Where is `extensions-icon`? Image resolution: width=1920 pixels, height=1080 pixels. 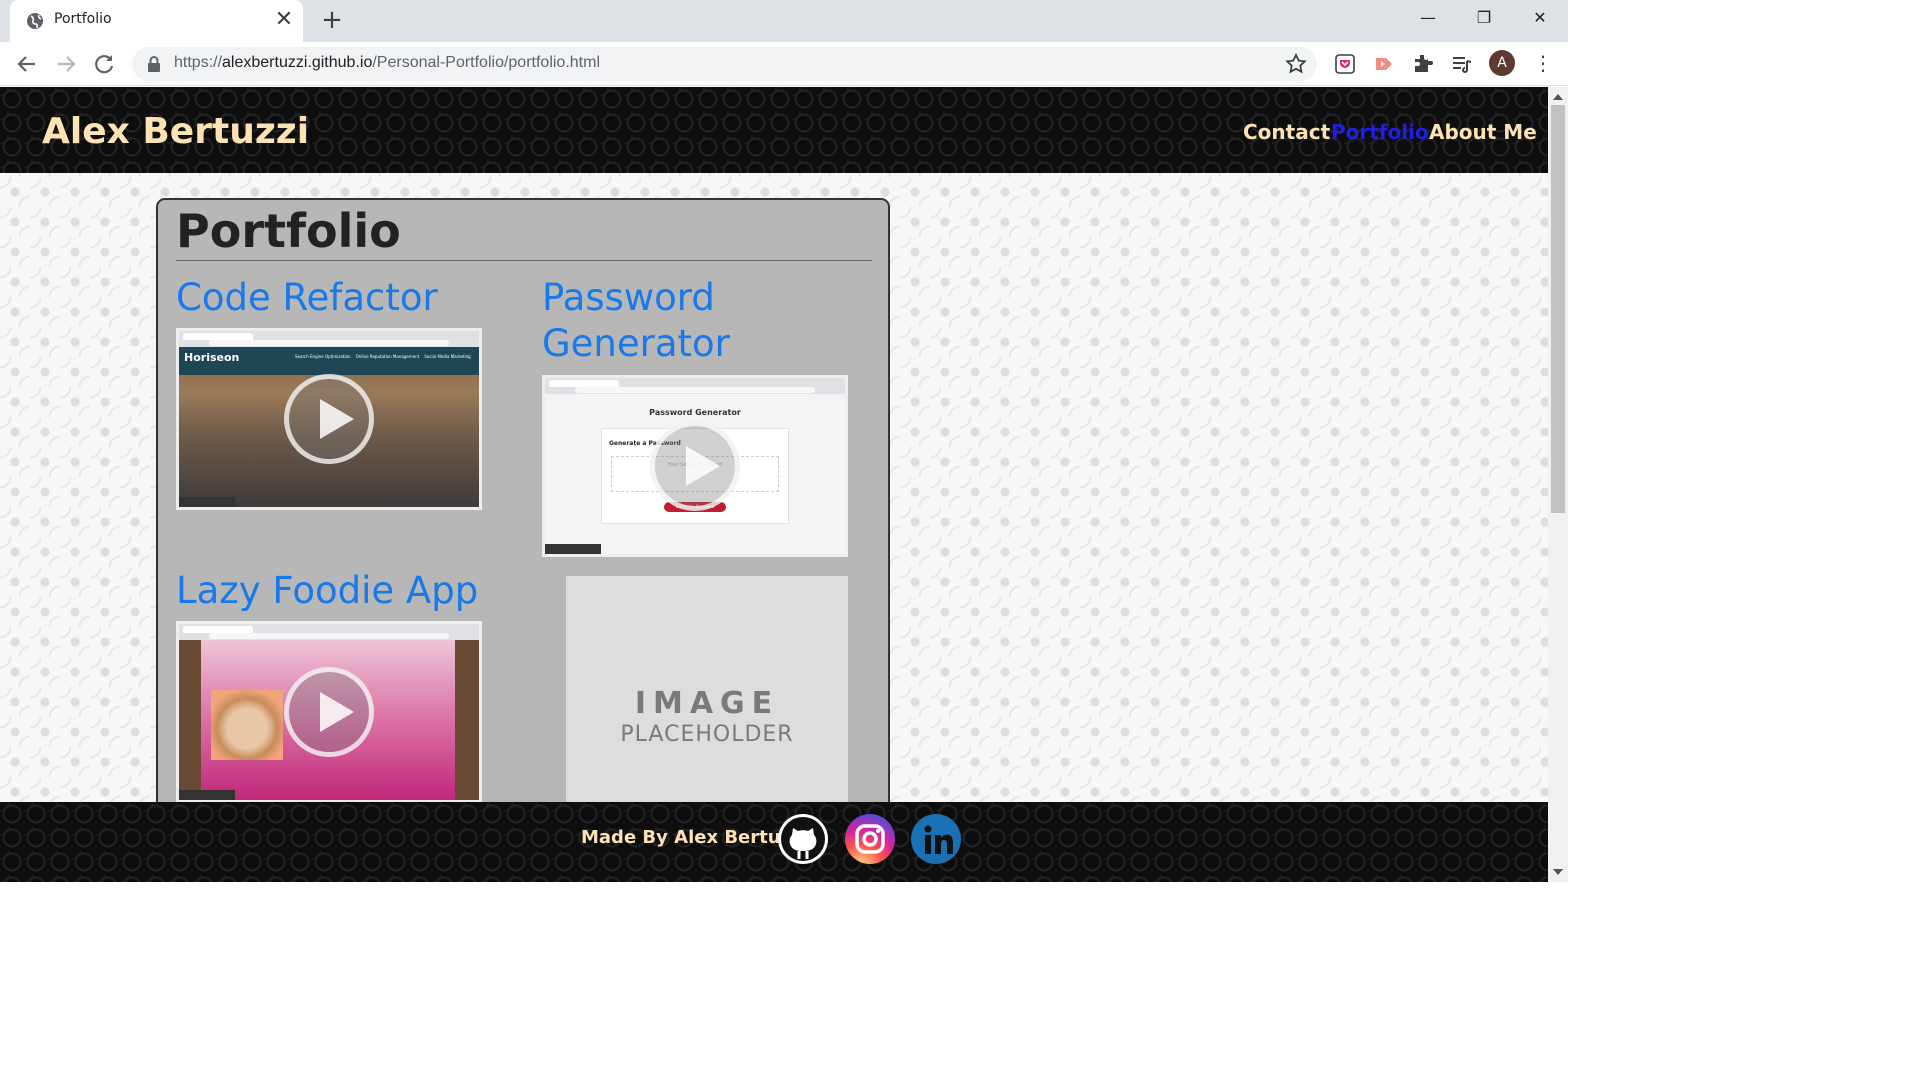 extensions-icon is located at coordinates (1423, 64).